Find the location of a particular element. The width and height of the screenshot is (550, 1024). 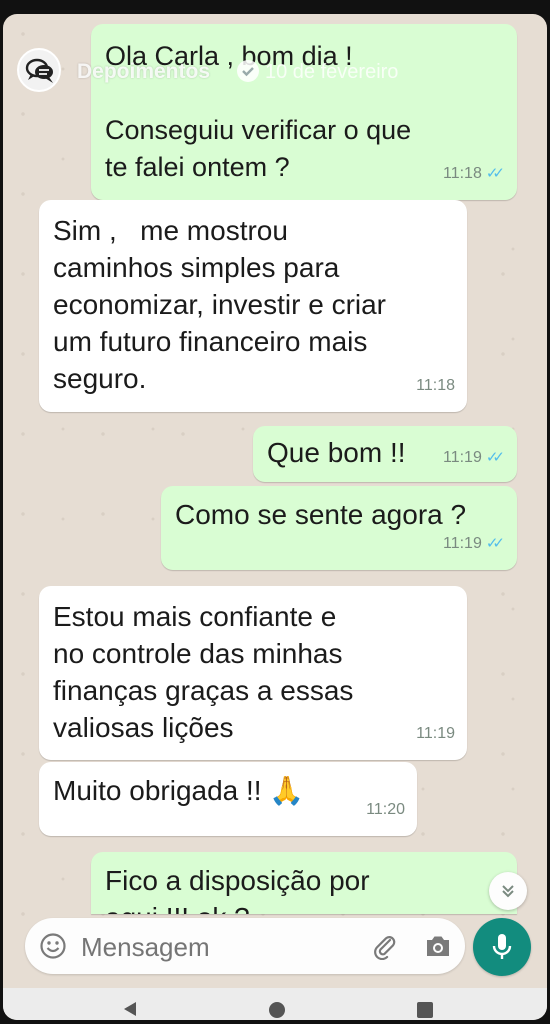

verified-badge-icon is located at coordinates (248, 71).